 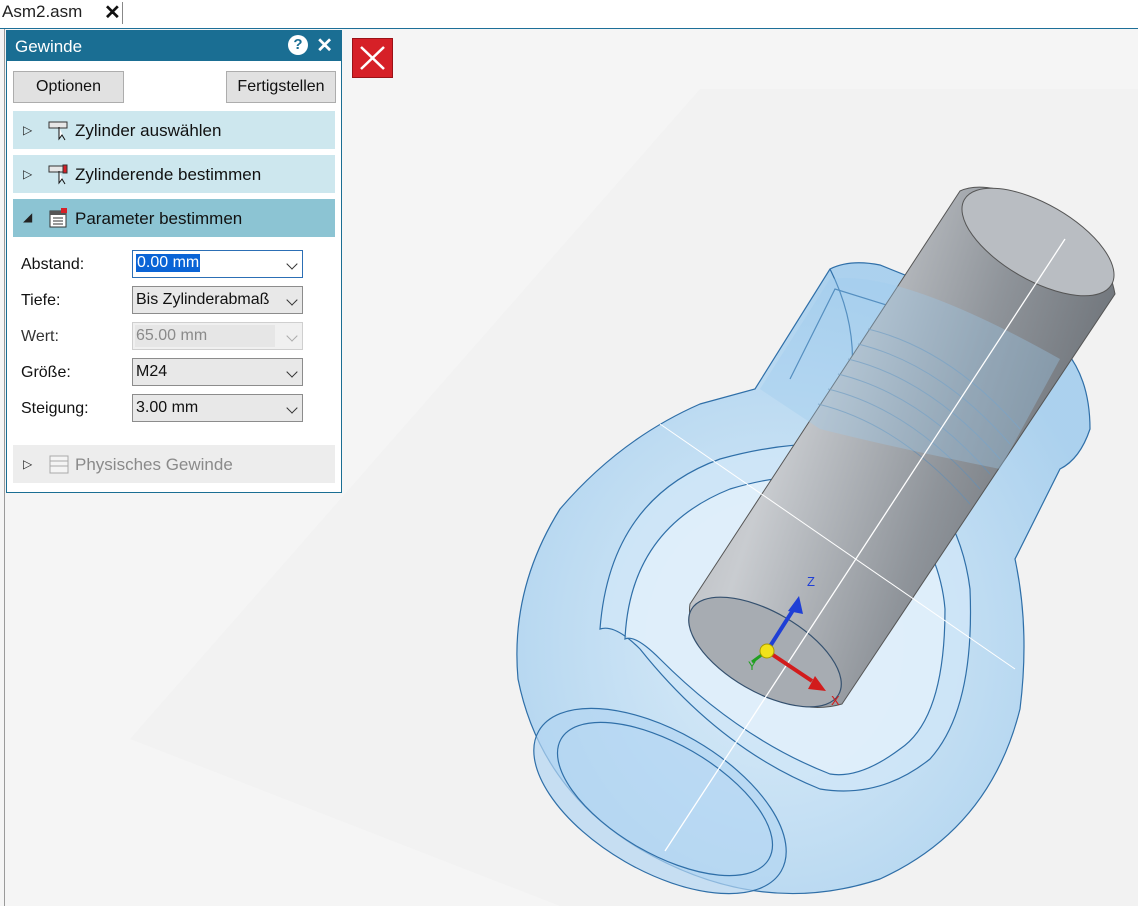 I want to click on step-cylinder-end: ▷ Zylinderende bestimmen, so click(x=174, y=174).